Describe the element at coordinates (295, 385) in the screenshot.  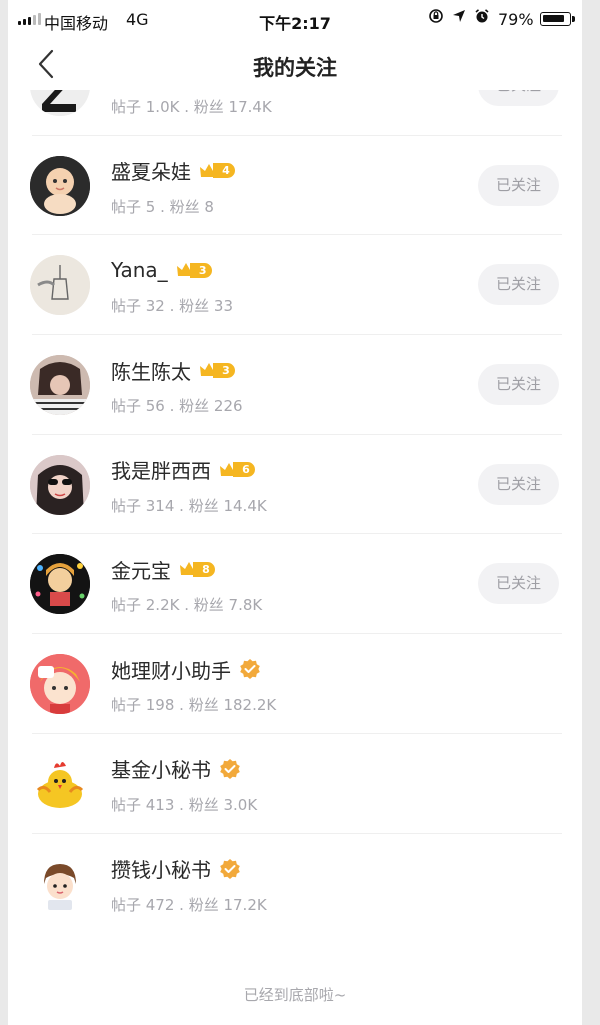
I see `list-item: 陈生陈太 3 帖子 56 . 粉丝 226 已关注` at that location.